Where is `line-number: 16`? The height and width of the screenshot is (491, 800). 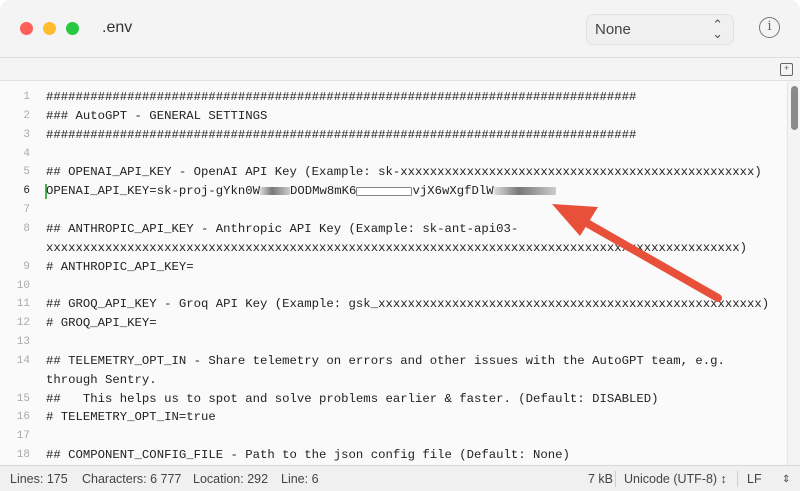
line-number: 16 is located at coordinates (23, 417).